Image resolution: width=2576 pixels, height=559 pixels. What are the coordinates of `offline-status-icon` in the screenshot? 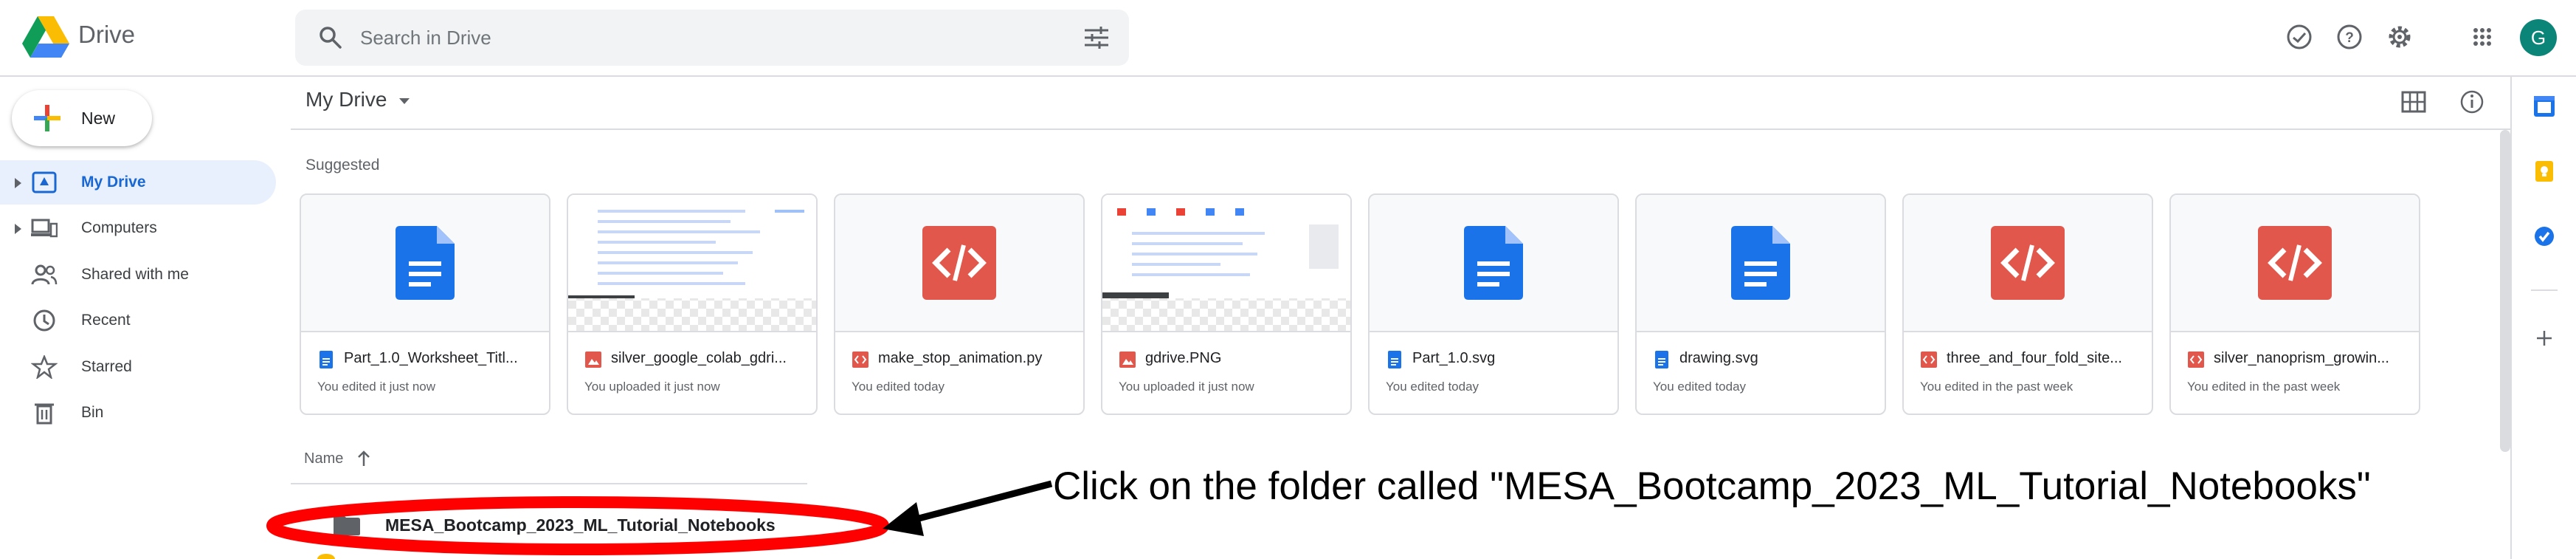 It's located at (2299, 37).